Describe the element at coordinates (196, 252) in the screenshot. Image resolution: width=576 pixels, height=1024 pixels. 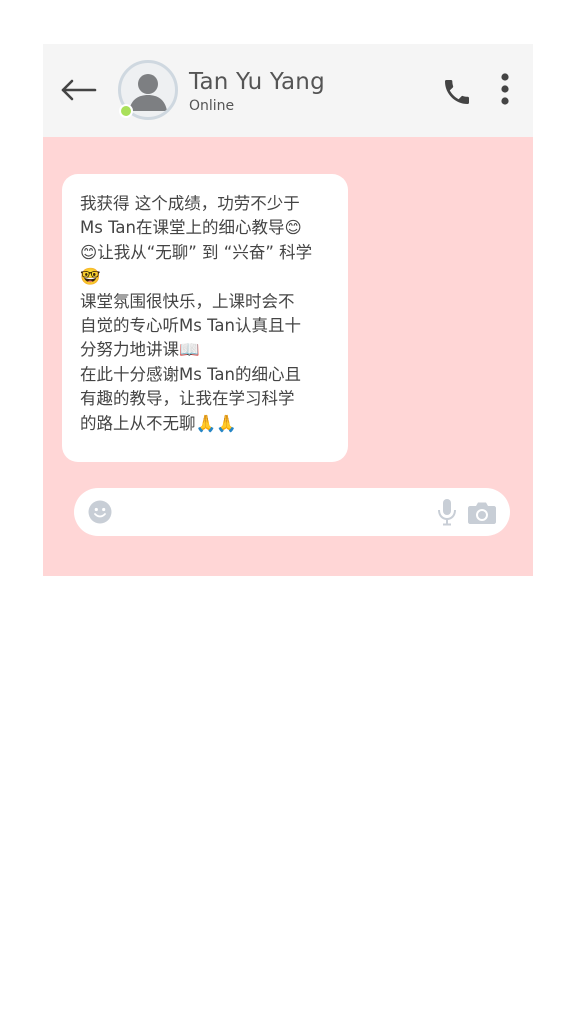
I see `message-line: 😊让我从“无聊” 到 “兴奋” 科学` at that location.